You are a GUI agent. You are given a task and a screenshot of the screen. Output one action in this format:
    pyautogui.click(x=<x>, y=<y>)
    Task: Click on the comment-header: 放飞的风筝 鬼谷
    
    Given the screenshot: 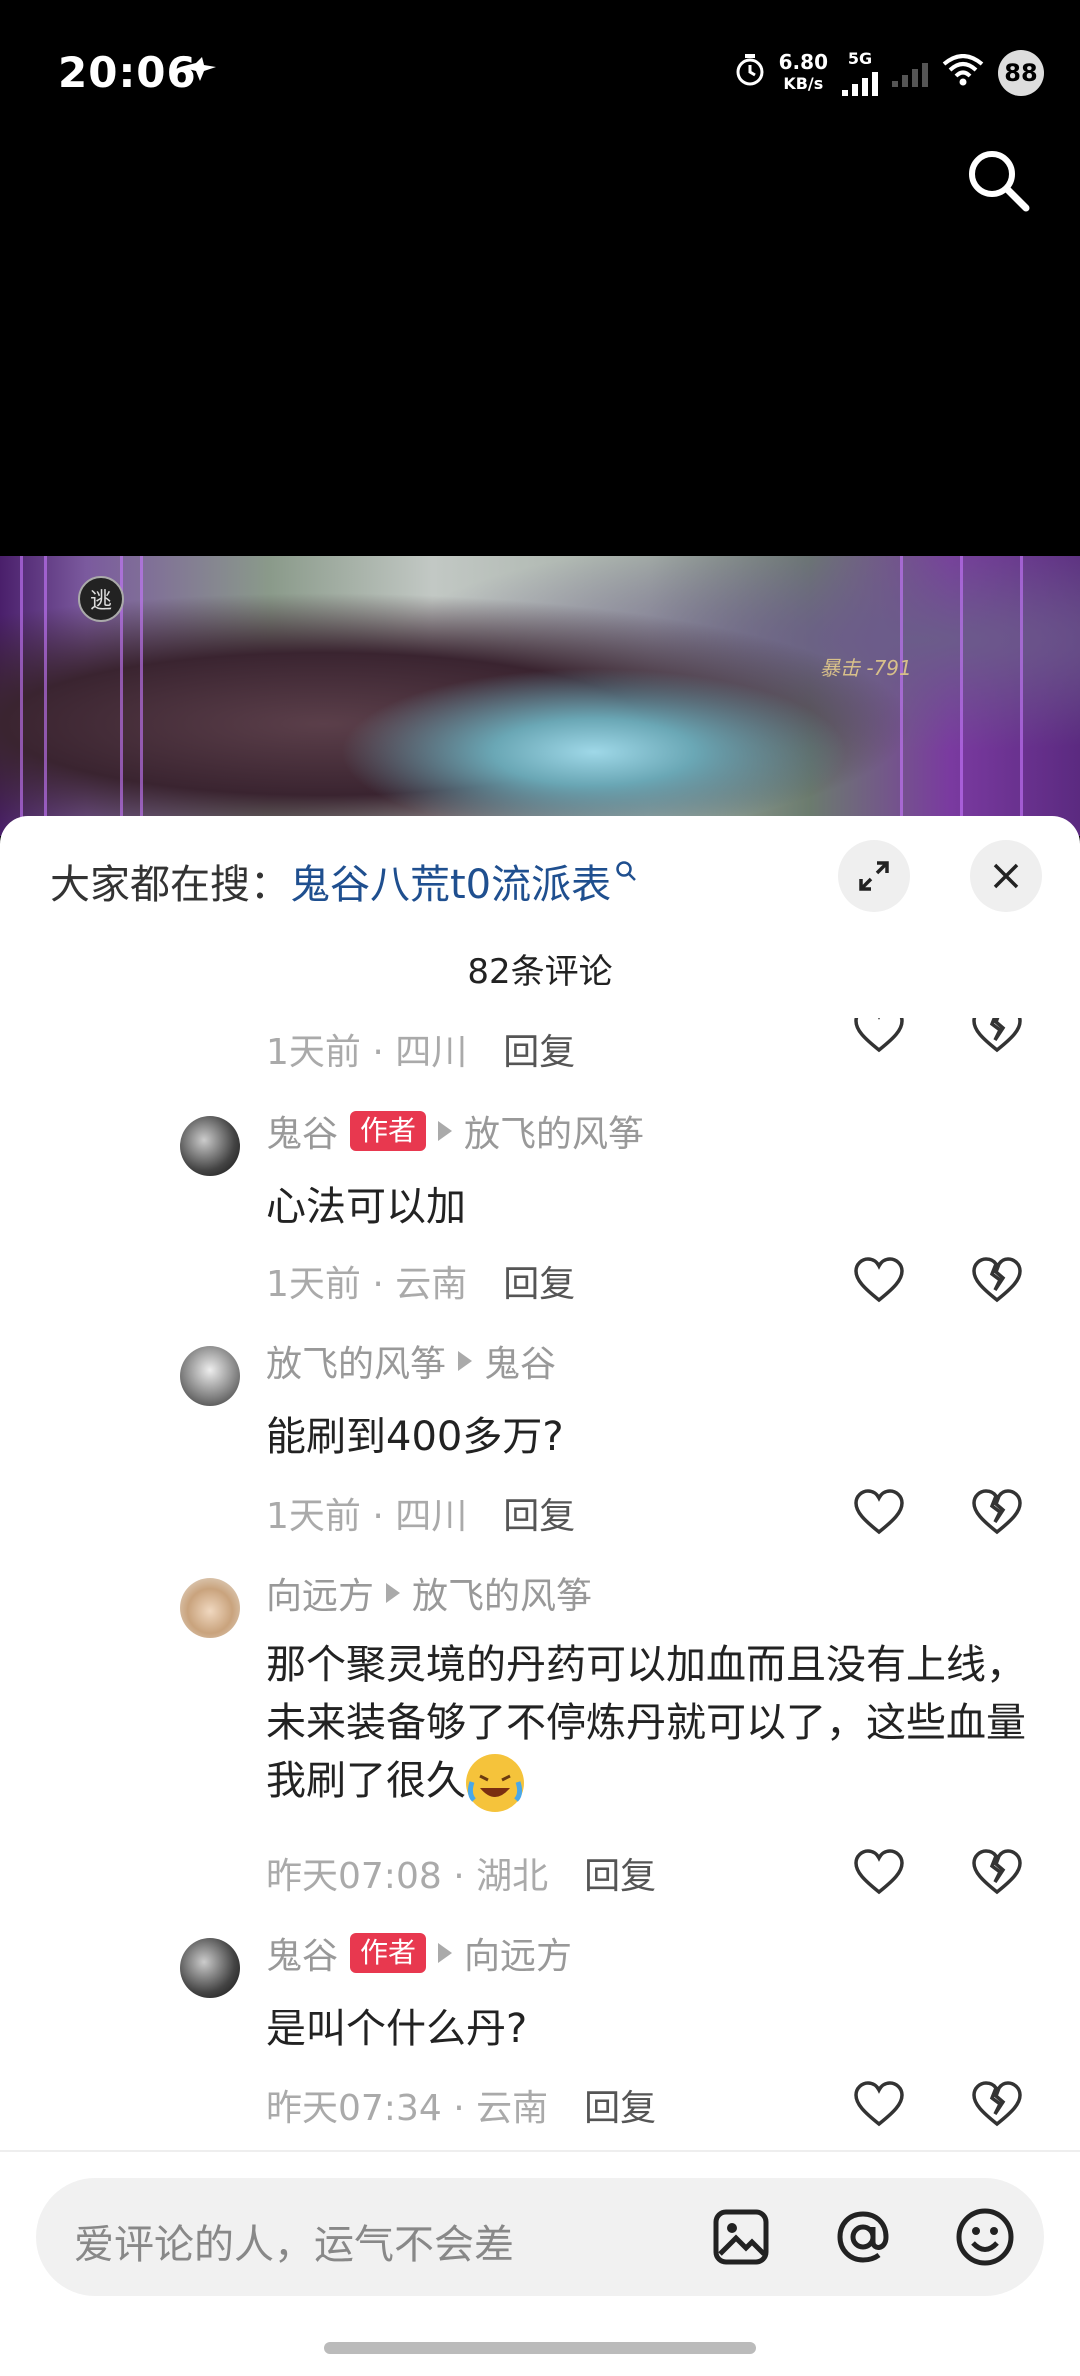 What is the action you would take?
    pyautogui.click(x=411, y=1361)
    